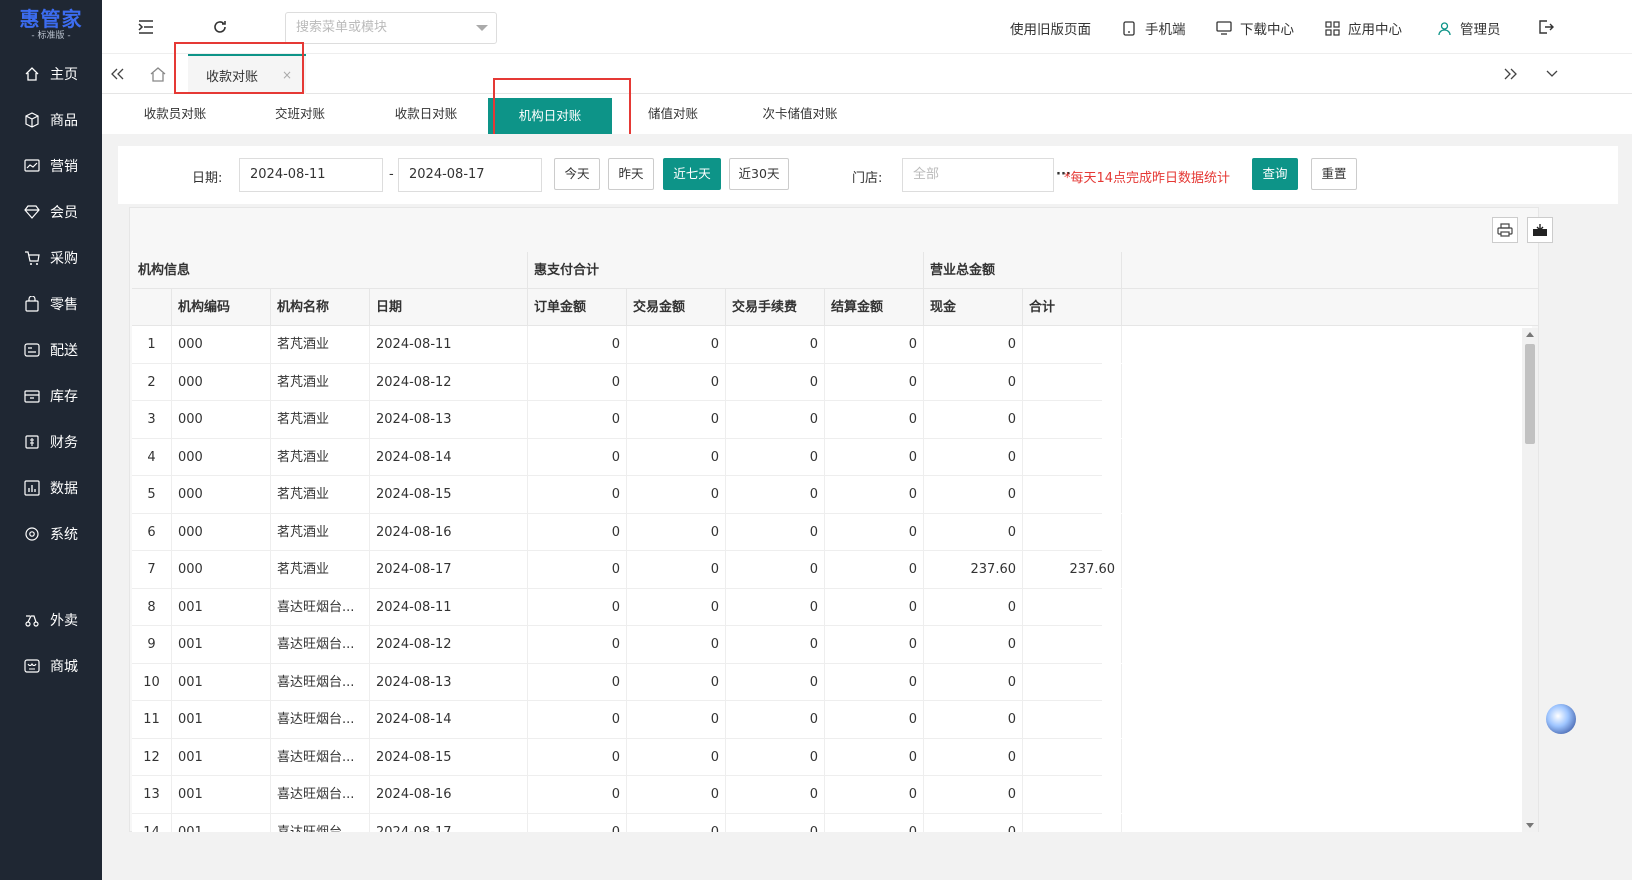  Describe the element at coordinates (64, 305) in the screenshot. I see `sidebar-item-label: 零售` at that location.